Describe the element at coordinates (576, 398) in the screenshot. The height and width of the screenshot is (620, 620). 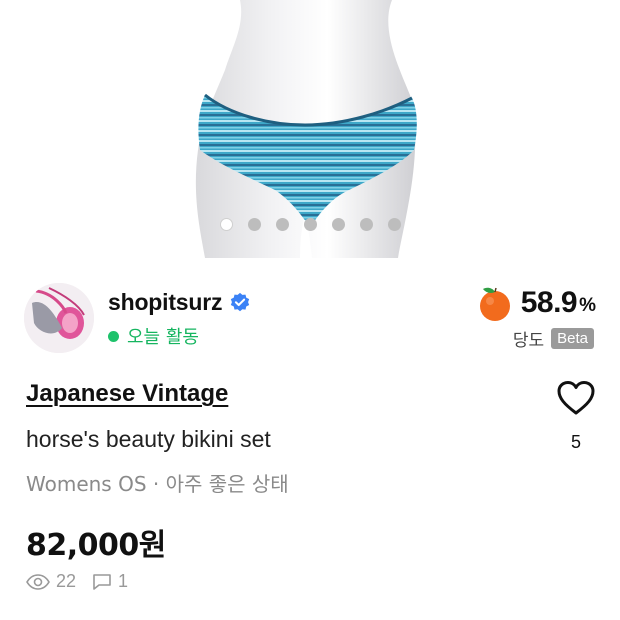
I see `heart-icon` at that location.